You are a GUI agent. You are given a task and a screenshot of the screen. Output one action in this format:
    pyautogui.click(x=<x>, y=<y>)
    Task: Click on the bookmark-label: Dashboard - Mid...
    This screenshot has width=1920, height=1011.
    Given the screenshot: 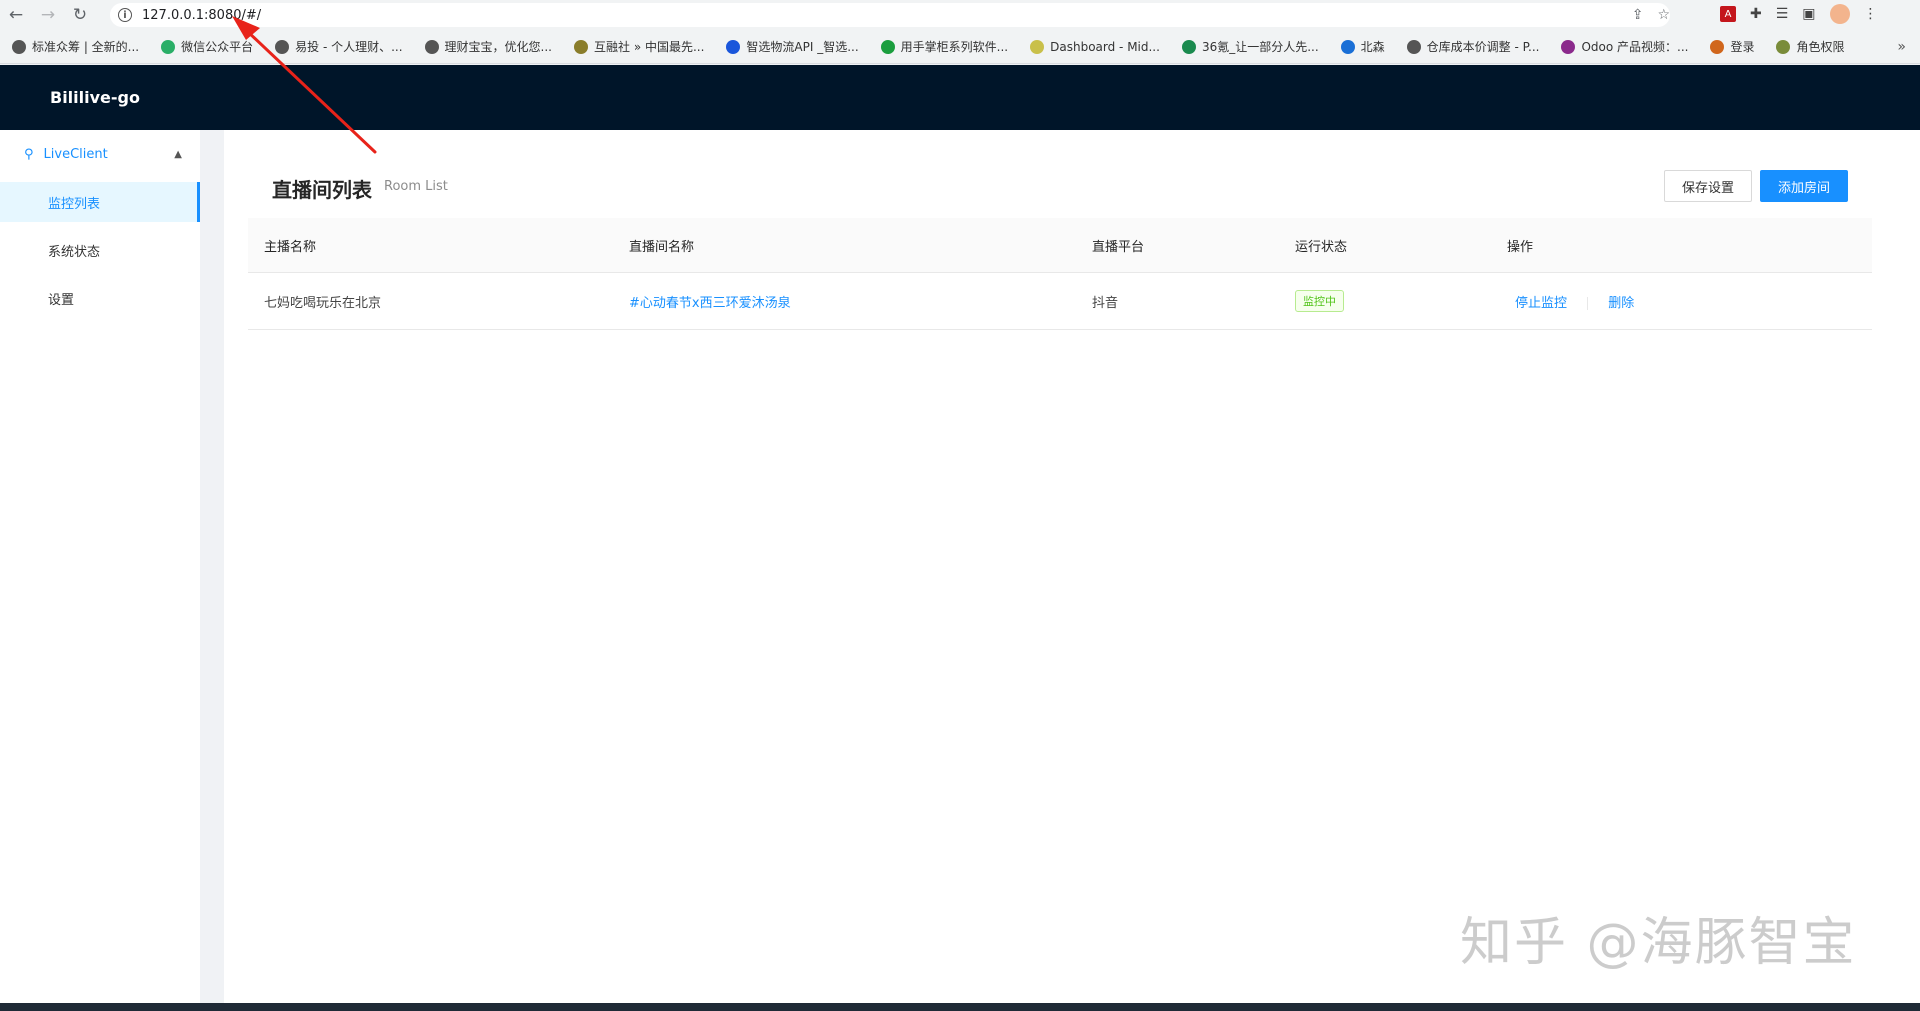 What is the action you would take?
    pyautogui.click(x=1105, y=46)
    